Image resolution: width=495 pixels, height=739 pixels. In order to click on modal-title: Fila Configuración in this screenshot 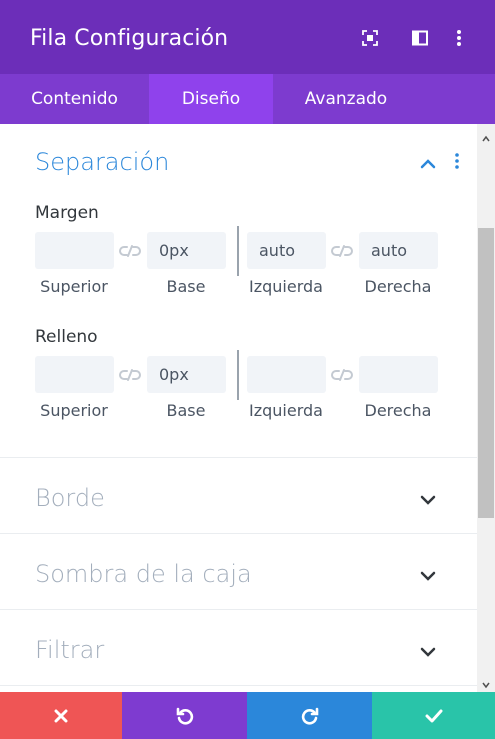, I will do `click(129, 38)`.